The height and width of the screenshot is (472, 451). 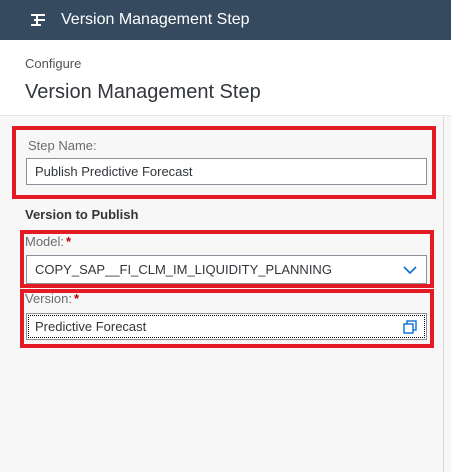 What do you see at coordinates (443, 294) in the screenshot?
I see `panel-divider` at bounding box center [443, 294].